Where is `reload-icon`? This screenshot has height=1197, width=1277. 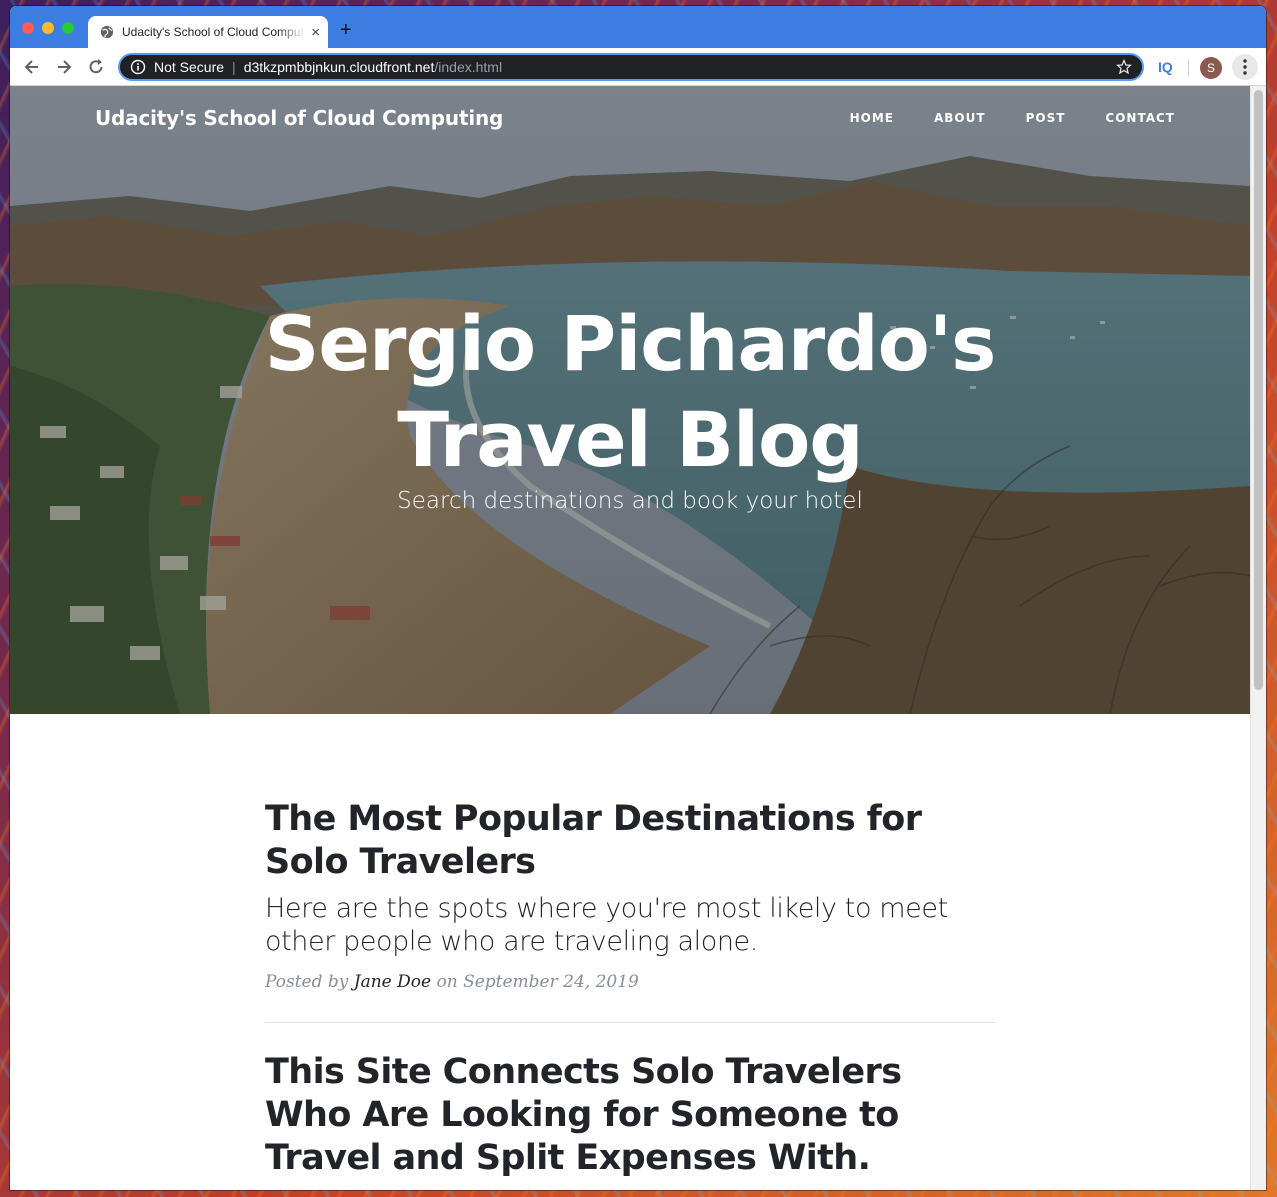 reload-icon is located at coordinates (96, 67).